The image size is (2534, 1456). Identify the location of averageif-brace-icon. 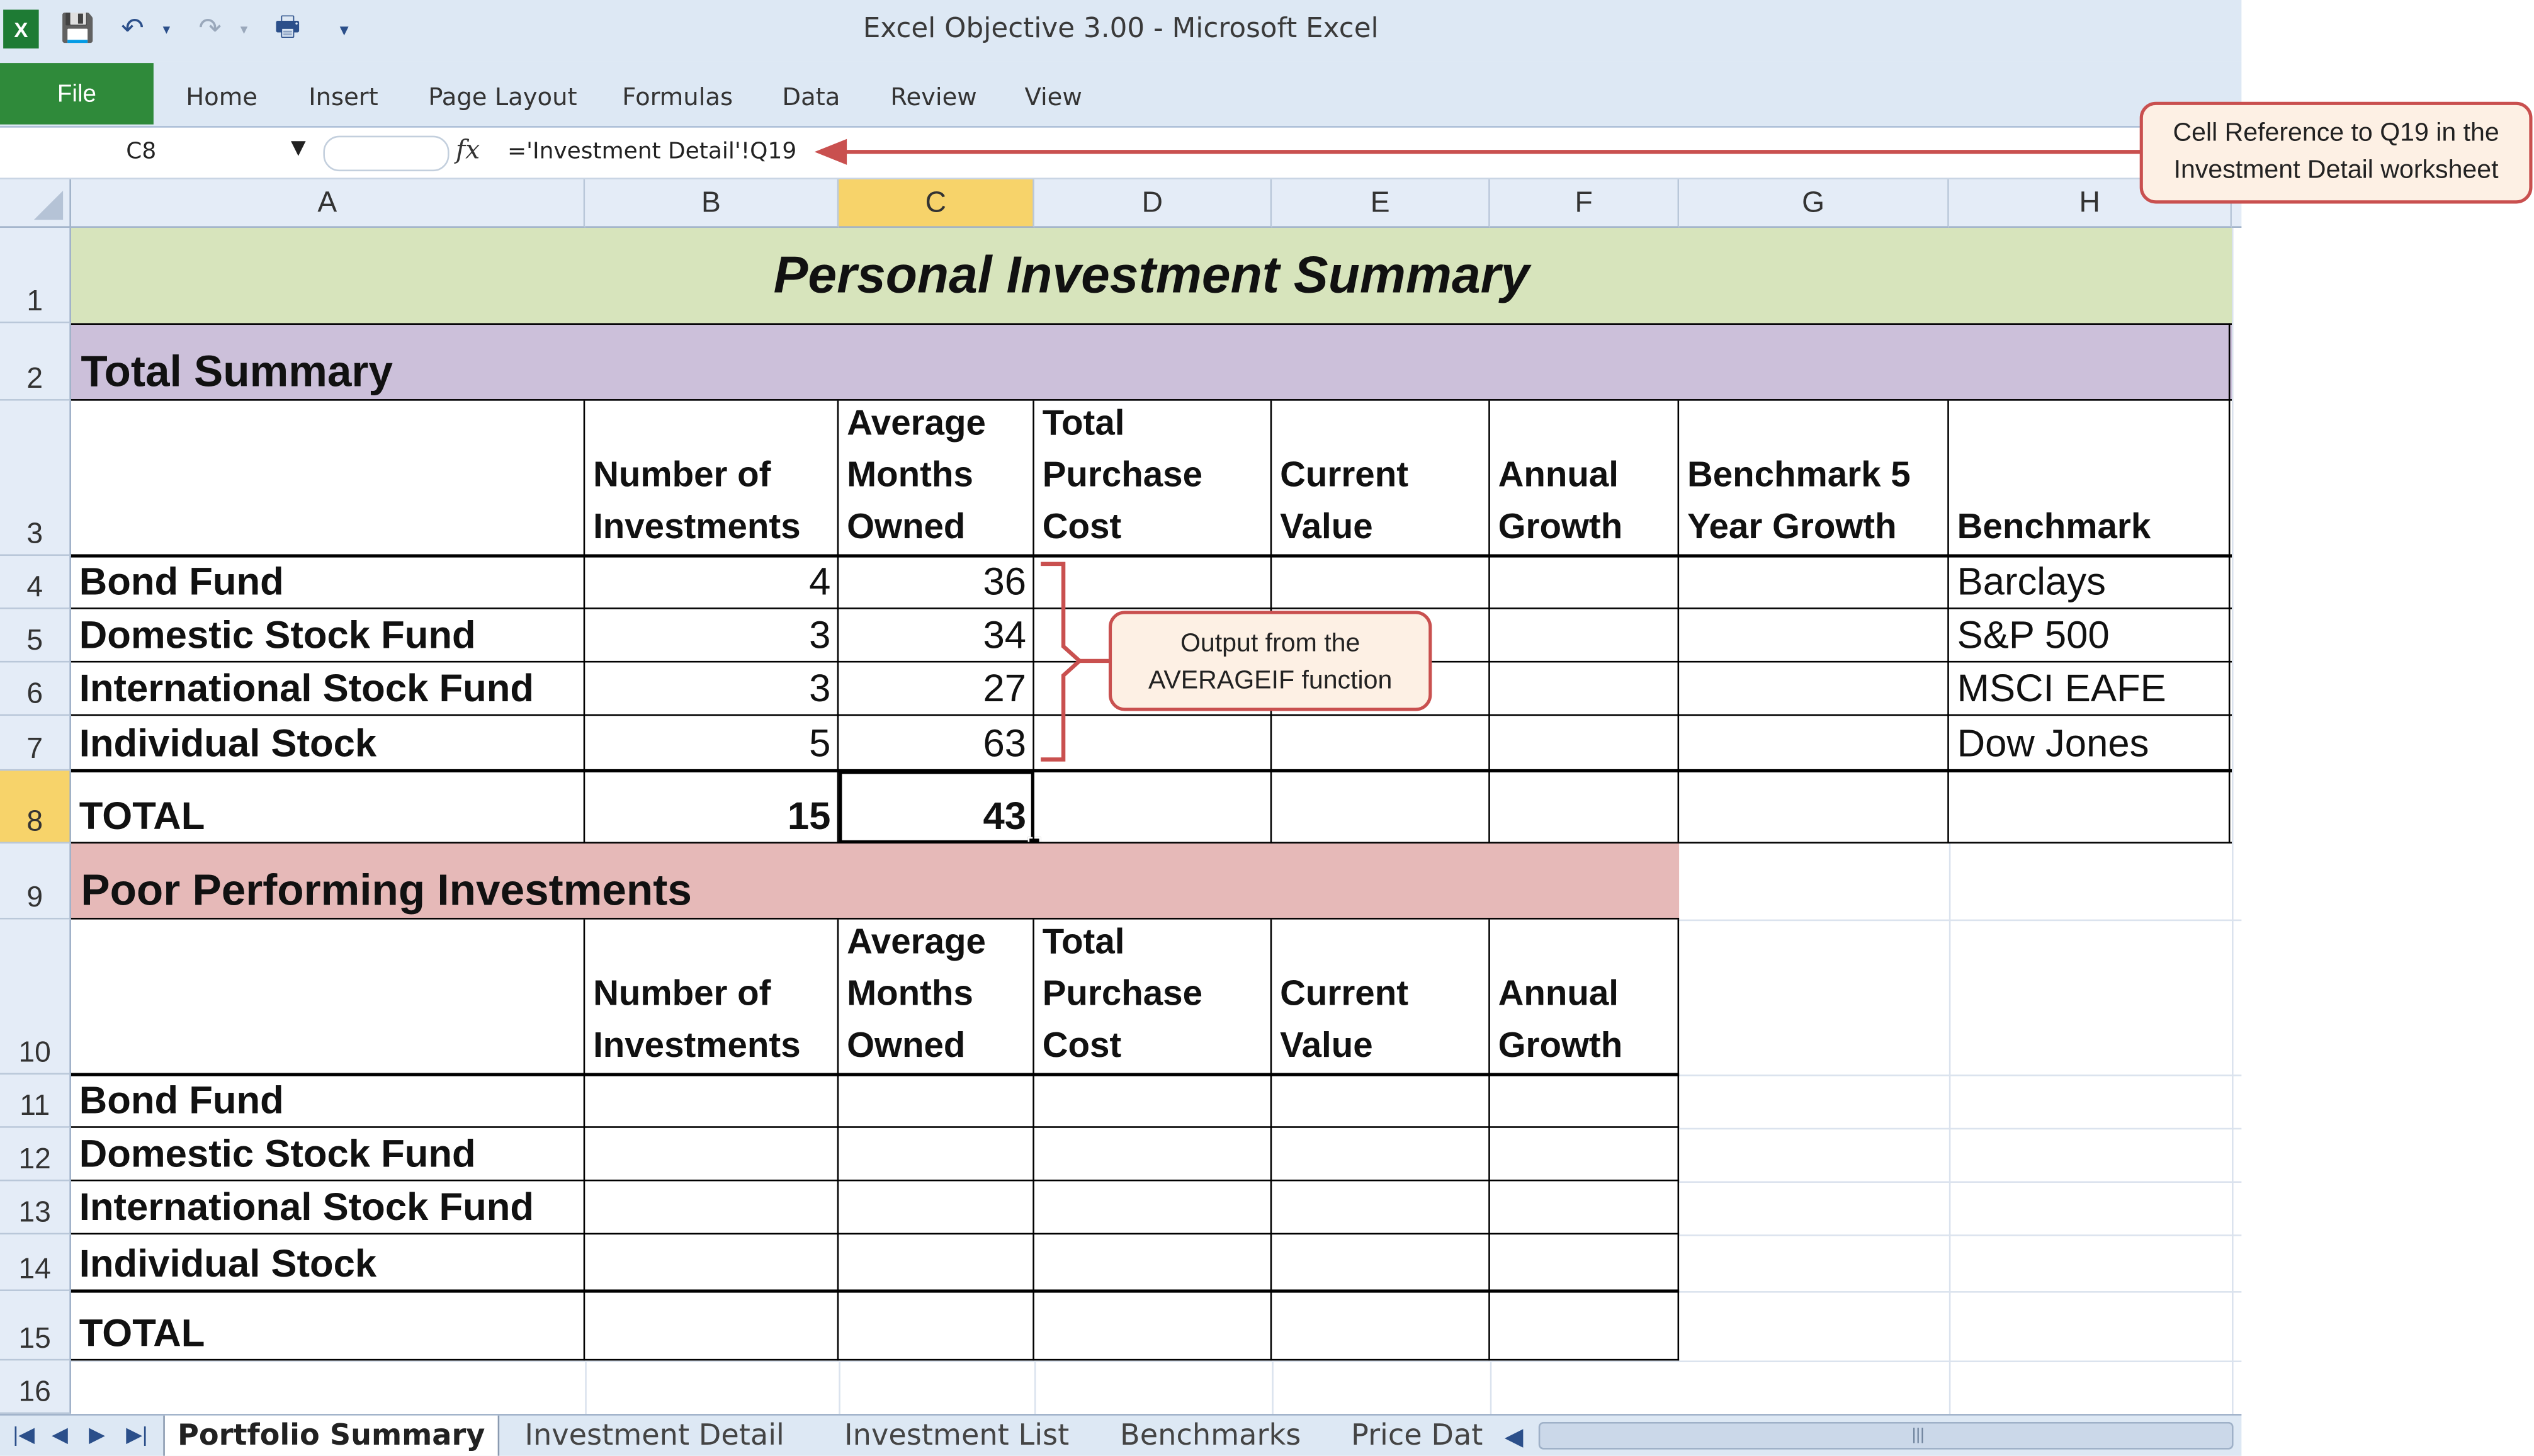
(1062, 662).